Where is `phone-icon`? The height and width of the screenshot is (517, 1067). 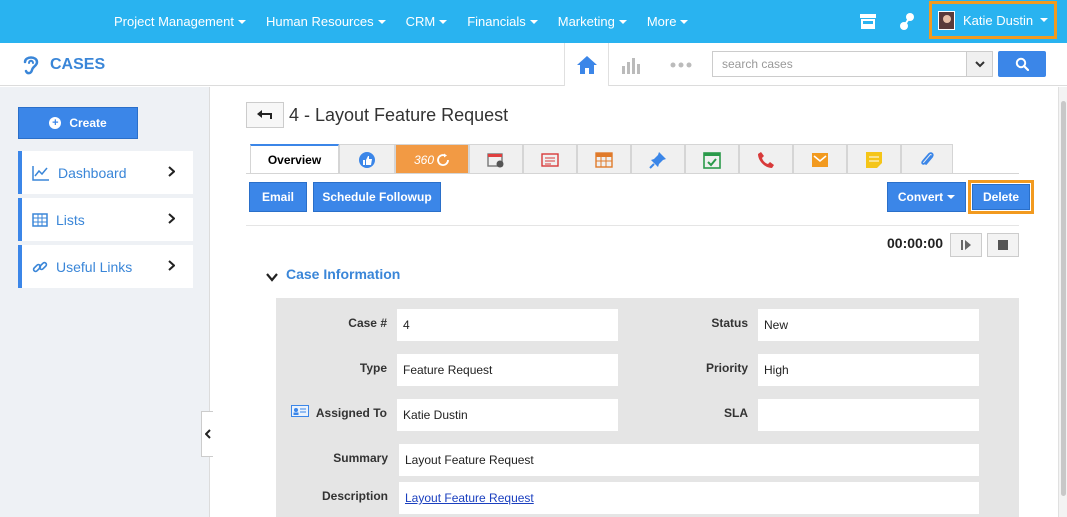 phone-icon is located at coordinates (766, 159).